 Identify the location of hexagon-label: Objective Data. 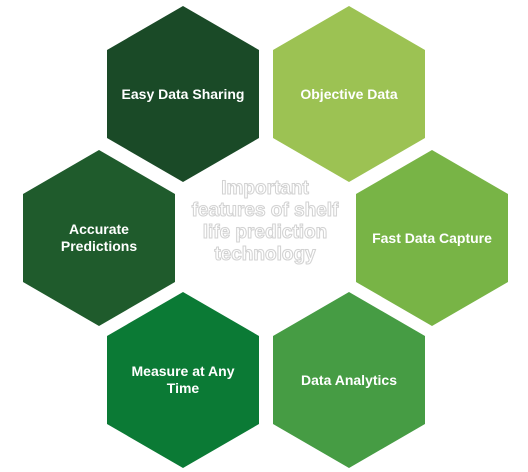
(349, 93).